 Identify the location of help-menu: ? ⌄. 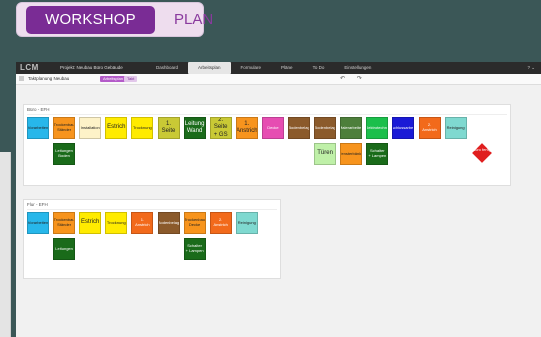
(531, 68).